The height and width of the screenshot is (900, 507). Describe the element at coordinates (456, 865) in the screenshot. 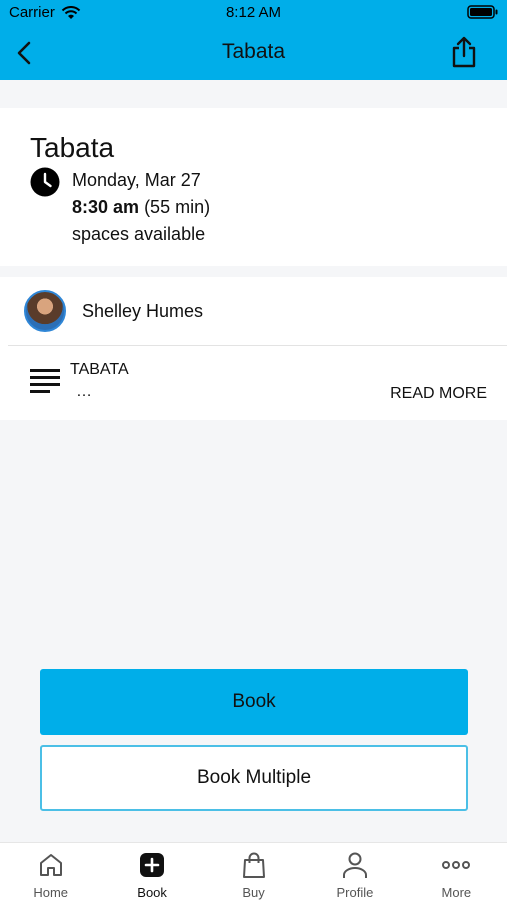

I see `more-dots-icon` at that location.